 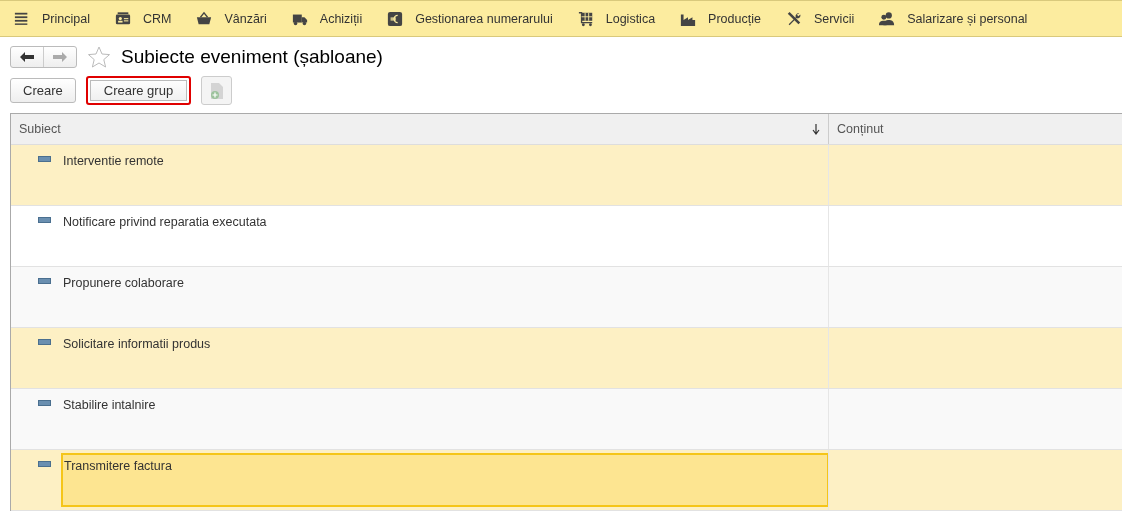 What do you see at coordinates (953, 18) in the screenshot?
I see `menu-tab: Salarizare și personal` at bounding box center [953, 18].